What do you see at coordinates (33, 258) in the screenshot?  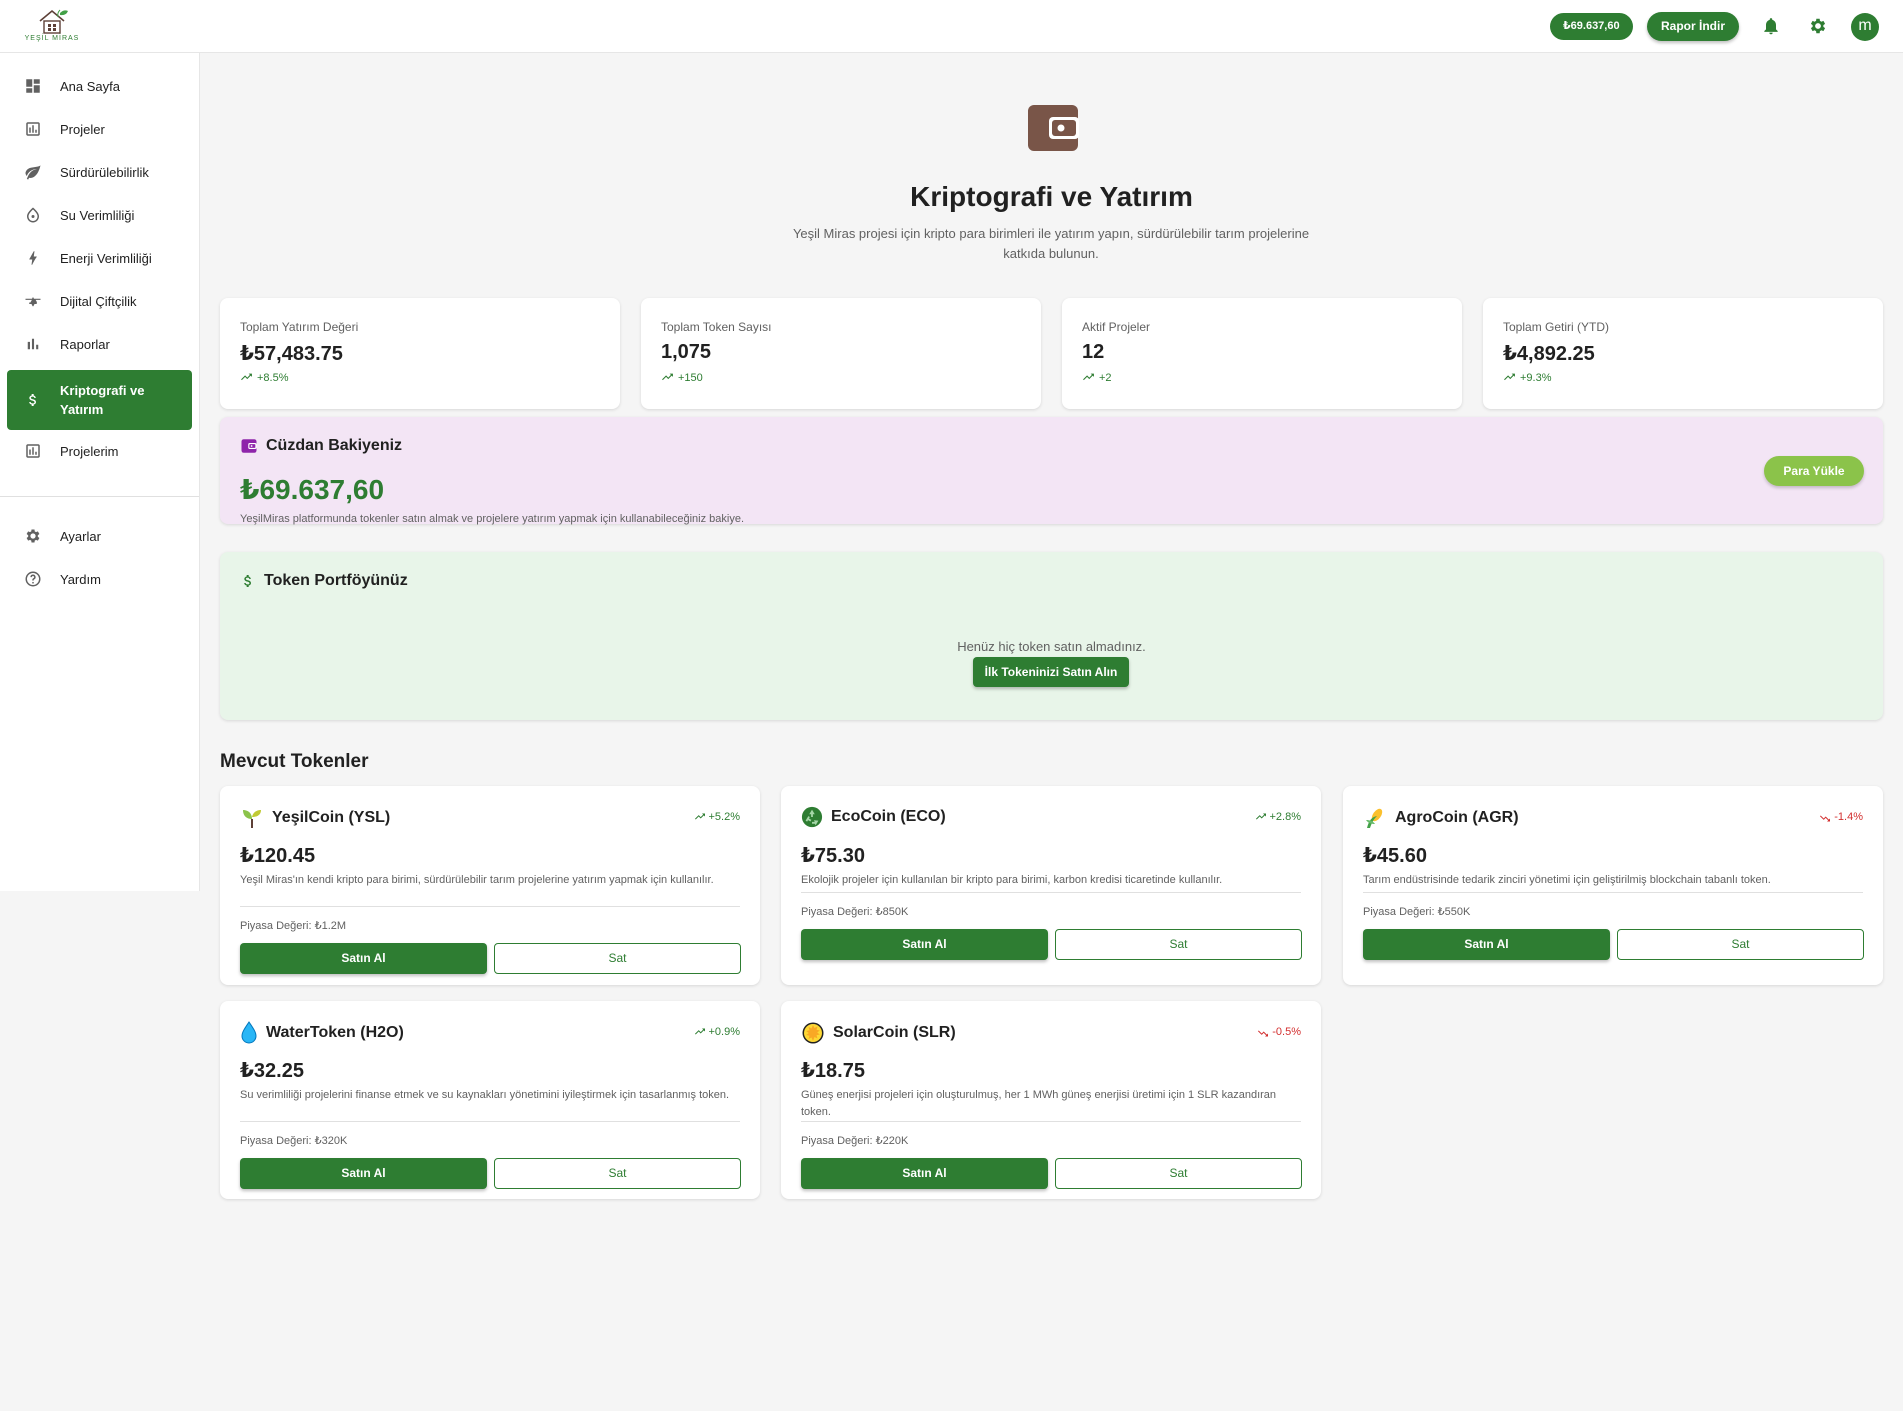 I see `bolt-icon` at bounding box center [33, 258].